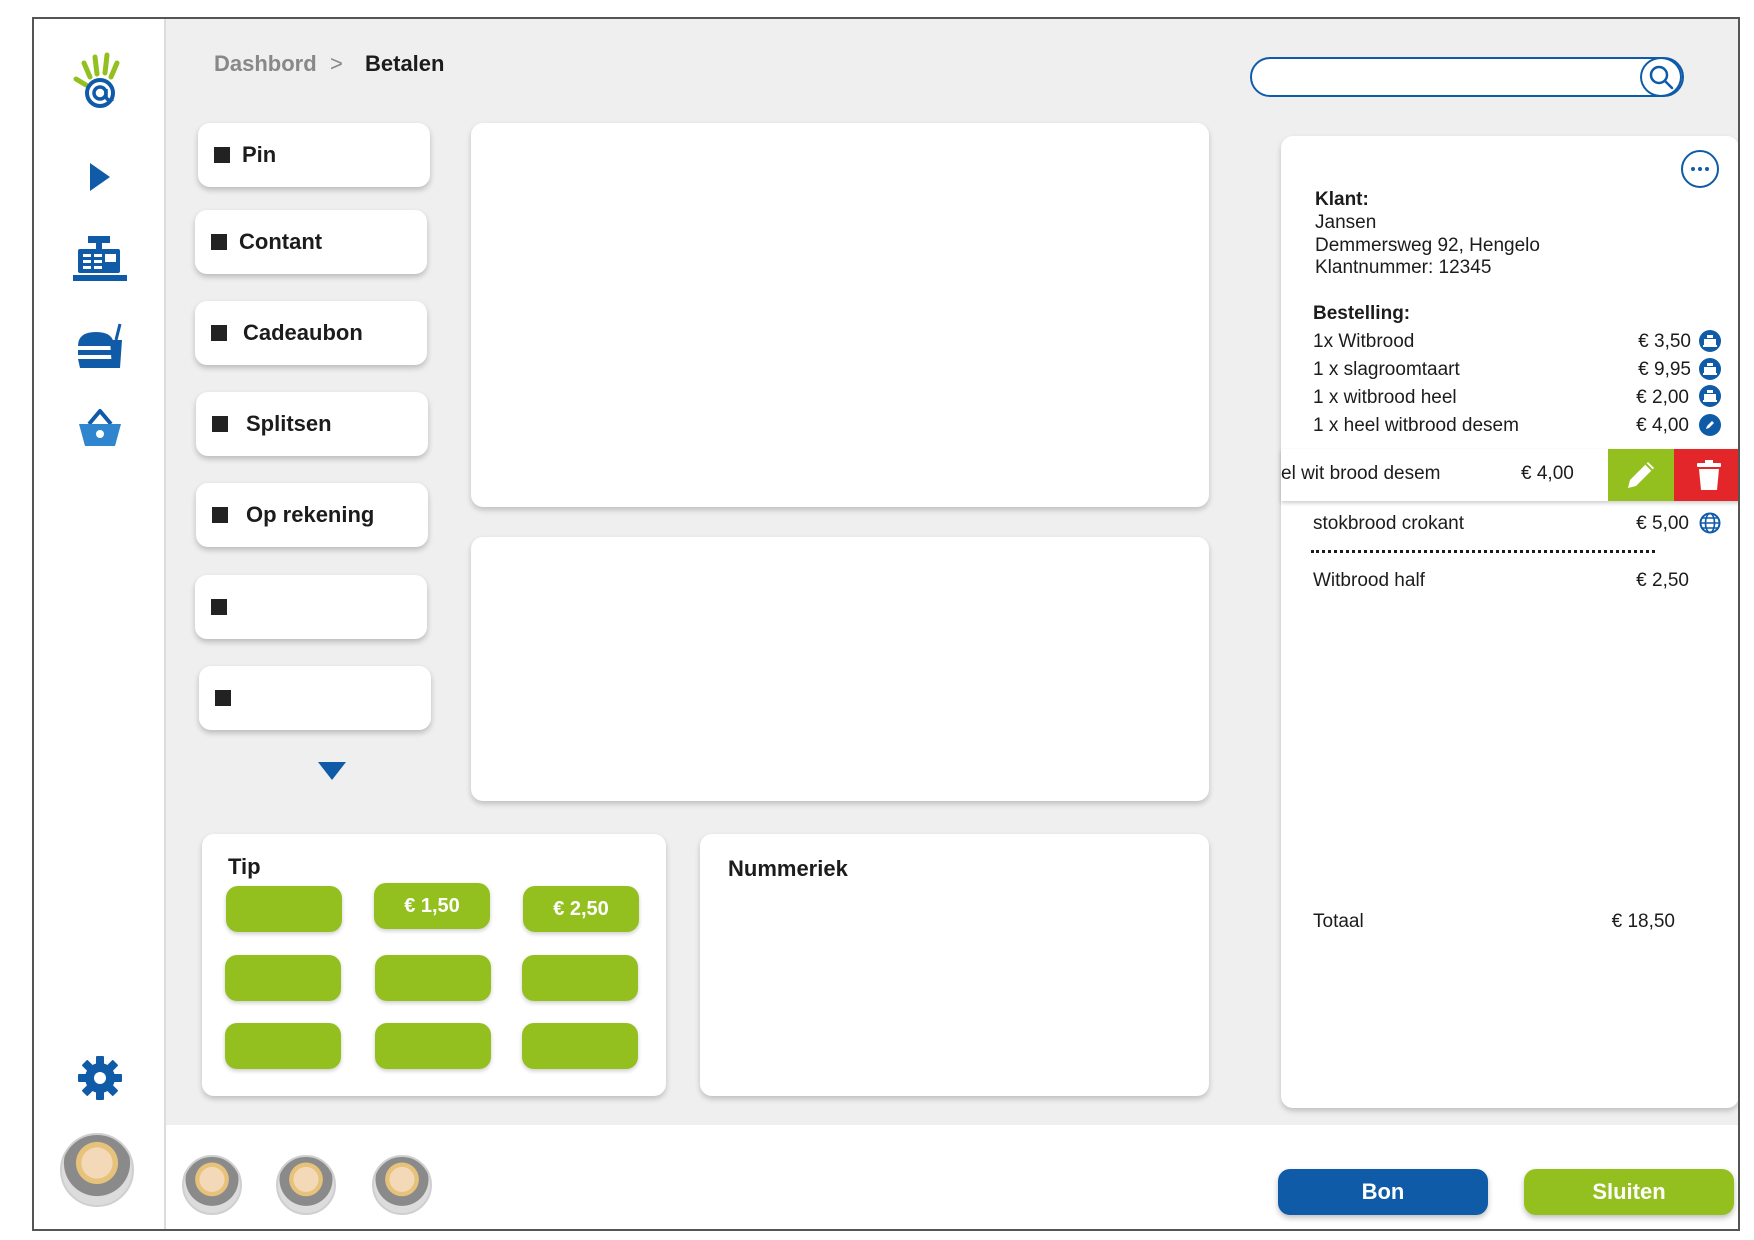 The image size is (1754, 1240). Describe the element at coordinates (100, 177) in the screenshot. I see `play-icon` at that location.